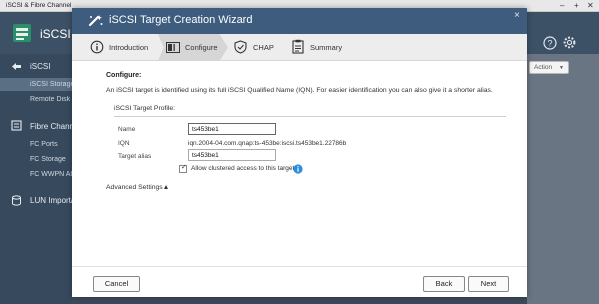  I want to click on step-introduction-label: Introduction, so click(129, 47).